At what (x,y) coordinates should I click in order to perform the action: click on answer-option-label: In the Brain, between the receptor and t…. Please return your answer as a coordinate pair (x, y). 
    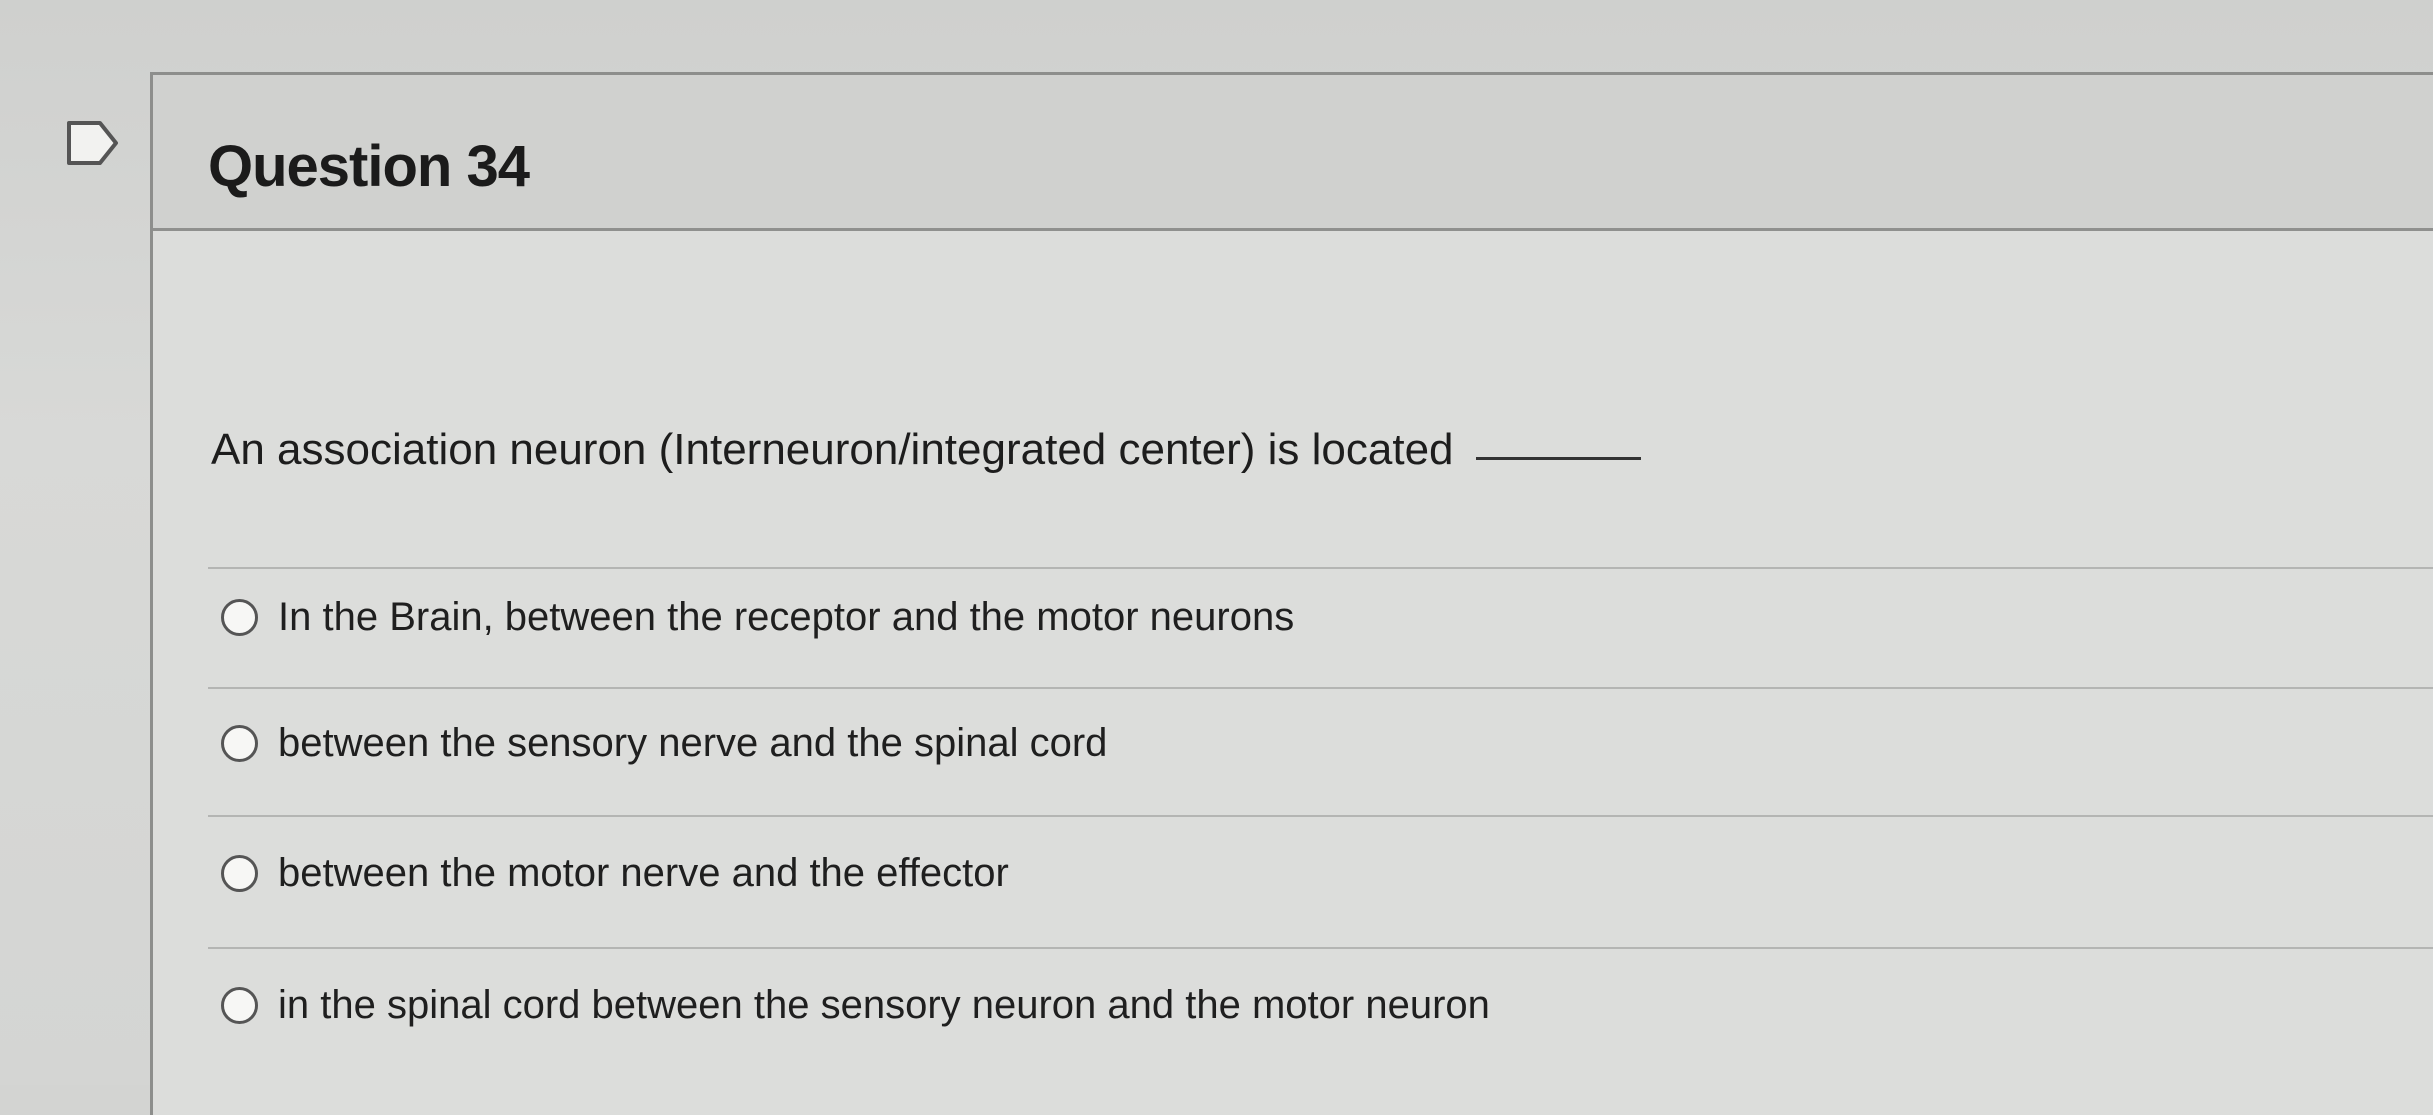
    Looking at the image, I should click on (786, 616).